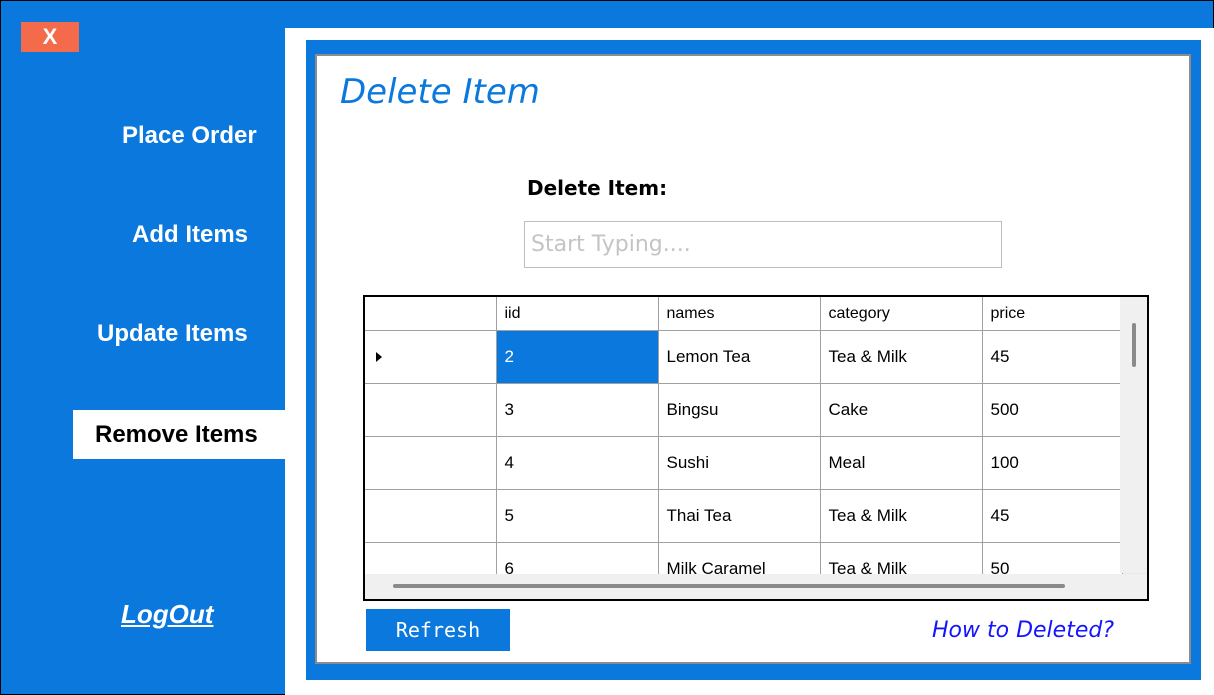 Image resolution: width=1214 pixels, height=695 pixels. I want to click on horizontal-scrollbar, so click(742, 586).